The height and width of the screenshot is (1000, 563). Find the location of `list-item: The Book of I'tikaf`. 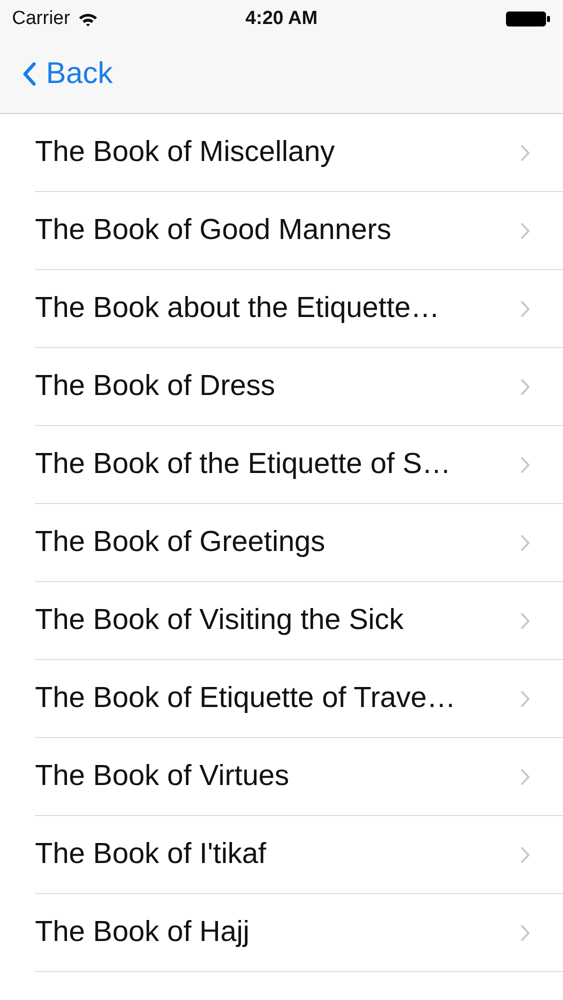

list-item: The Book of I'tikaf is located at coordinates (299, 855).